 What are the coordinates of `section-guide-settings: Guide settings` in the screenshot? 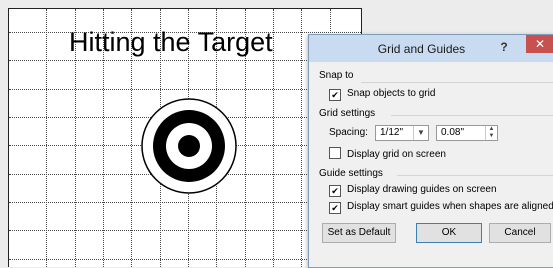 It's located at (351, 173).